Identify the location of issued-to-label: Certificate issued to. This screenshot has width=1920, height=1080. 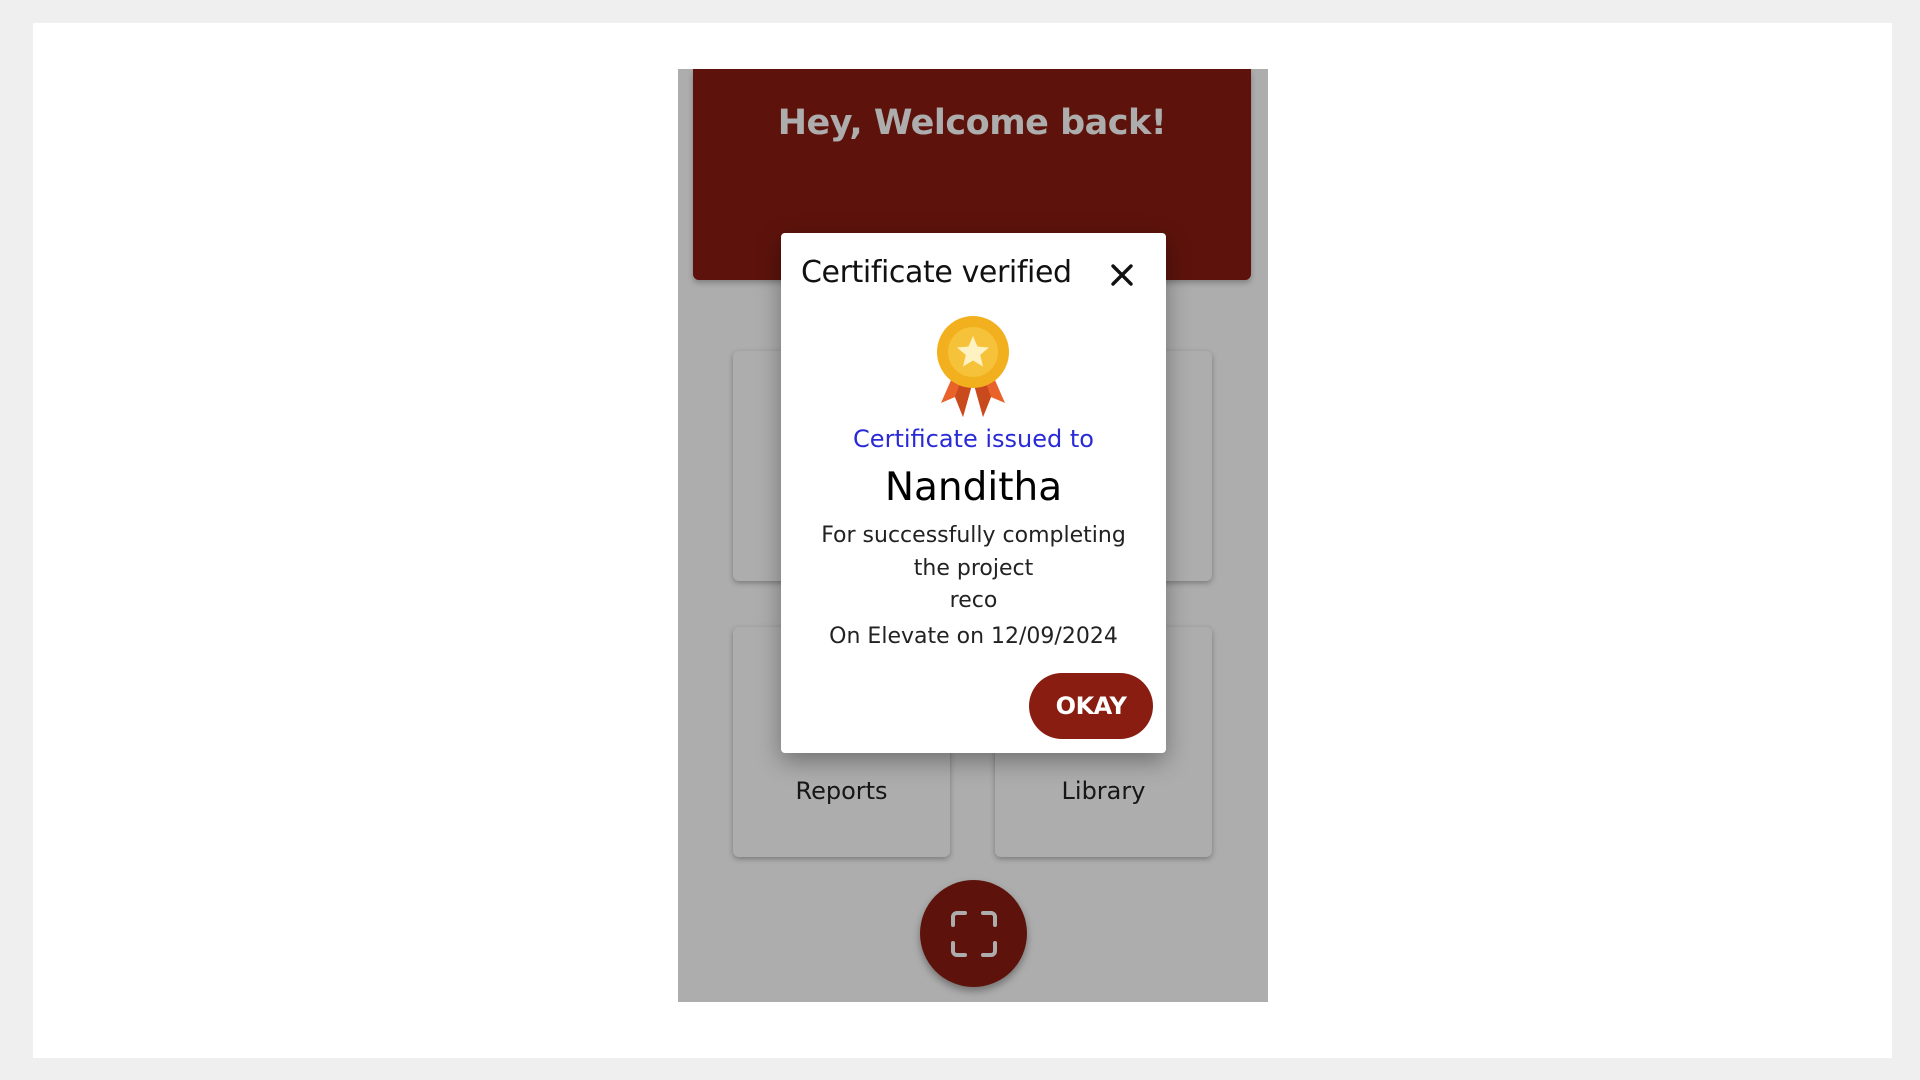
(973, 439).